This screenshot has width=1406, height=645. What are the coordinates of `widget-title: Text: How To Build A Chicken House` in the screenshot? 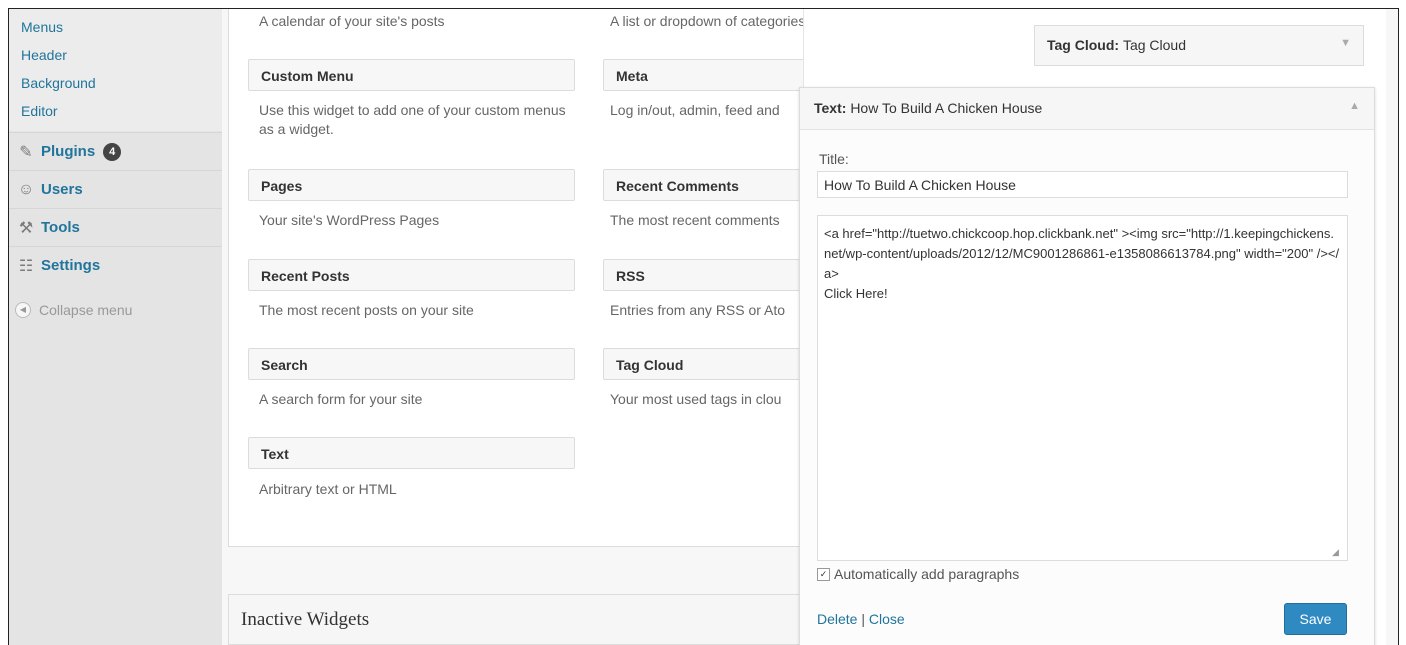 It's located at (928, 108).